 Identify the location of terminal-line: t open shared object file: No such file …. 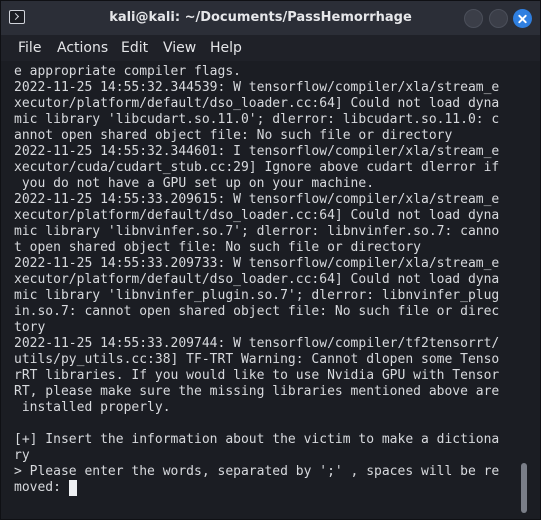
(217, 247).